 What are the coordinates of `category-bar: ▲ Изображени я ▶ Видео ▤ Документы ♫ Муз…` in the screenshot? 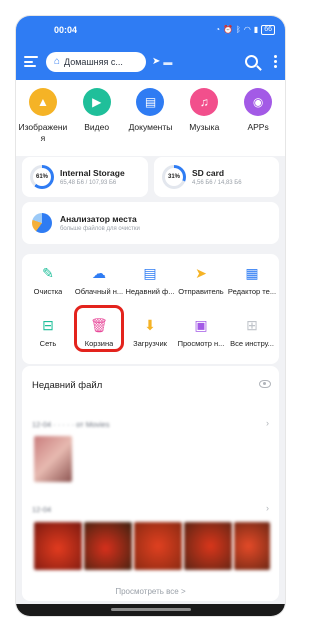 It's located at (150, 118).